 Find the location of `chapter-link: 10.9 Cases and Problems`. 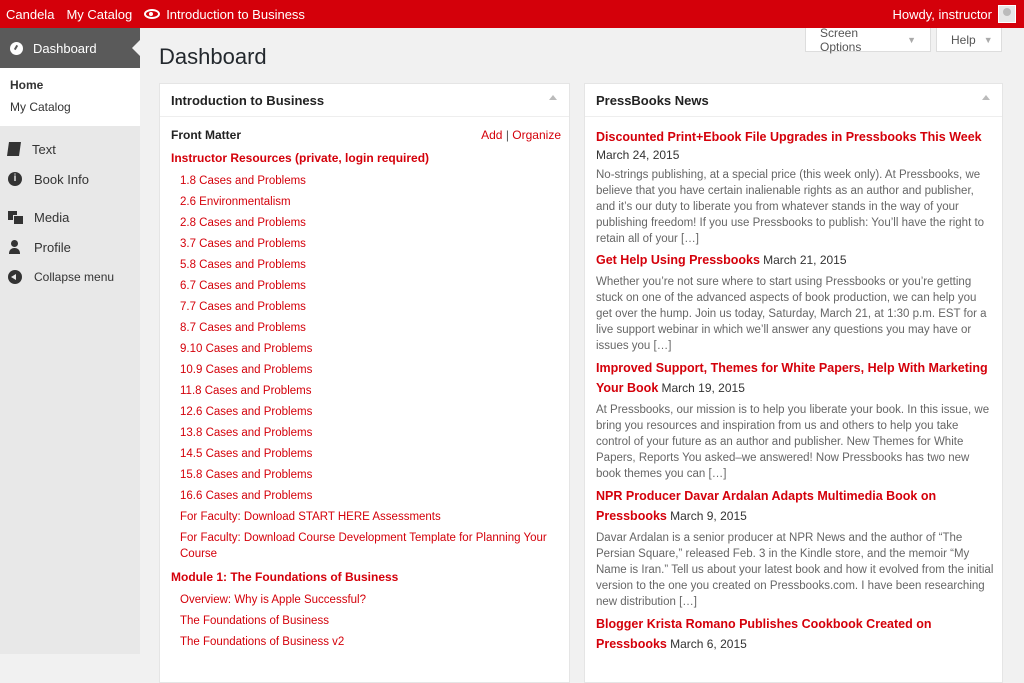

chapter-link: 10.9 Cases and Problems is located at coordinates (246, 370).